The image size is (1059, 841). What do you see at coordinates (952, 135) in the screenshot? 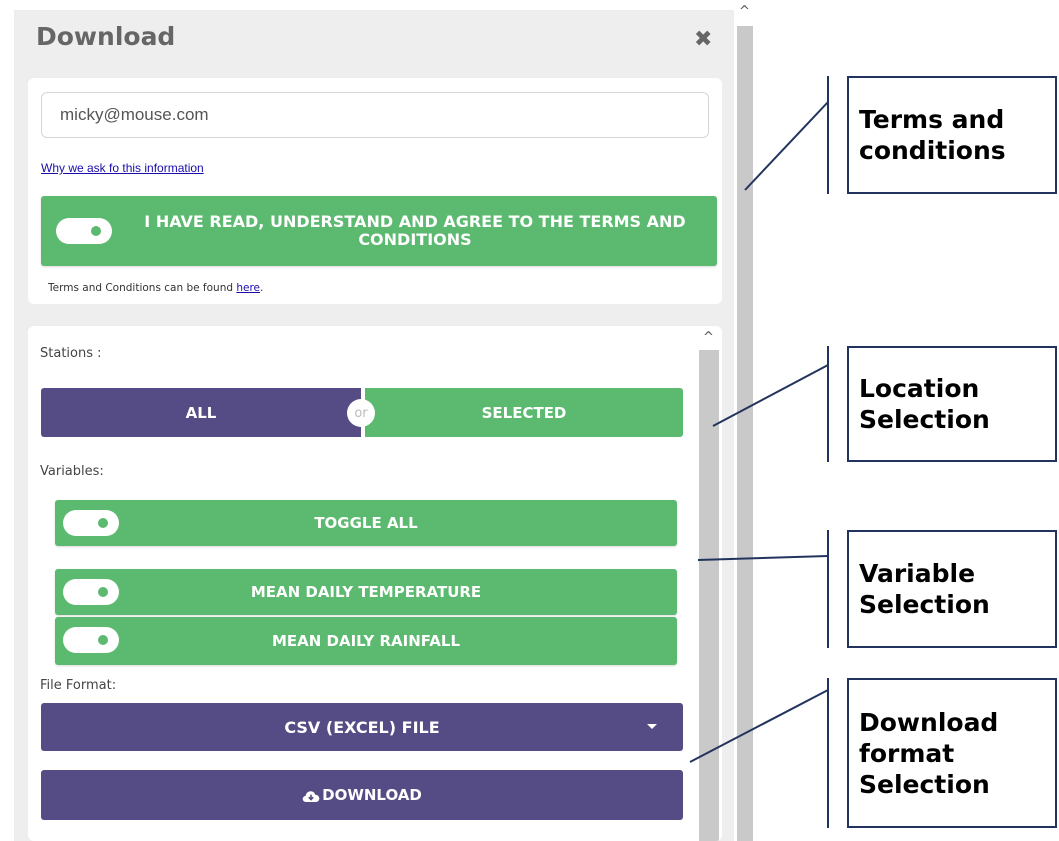
I see `annotation-terms: Terms and conditions` at bounding box center [952, 135].